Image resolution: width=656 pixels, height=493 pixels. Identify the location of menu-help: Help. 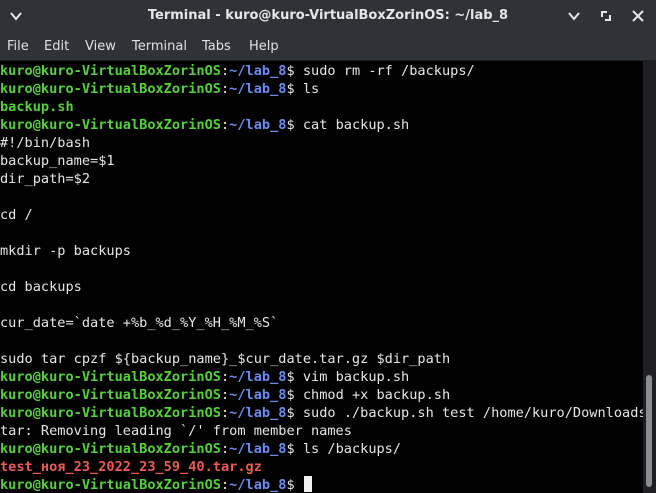
(264, 46).